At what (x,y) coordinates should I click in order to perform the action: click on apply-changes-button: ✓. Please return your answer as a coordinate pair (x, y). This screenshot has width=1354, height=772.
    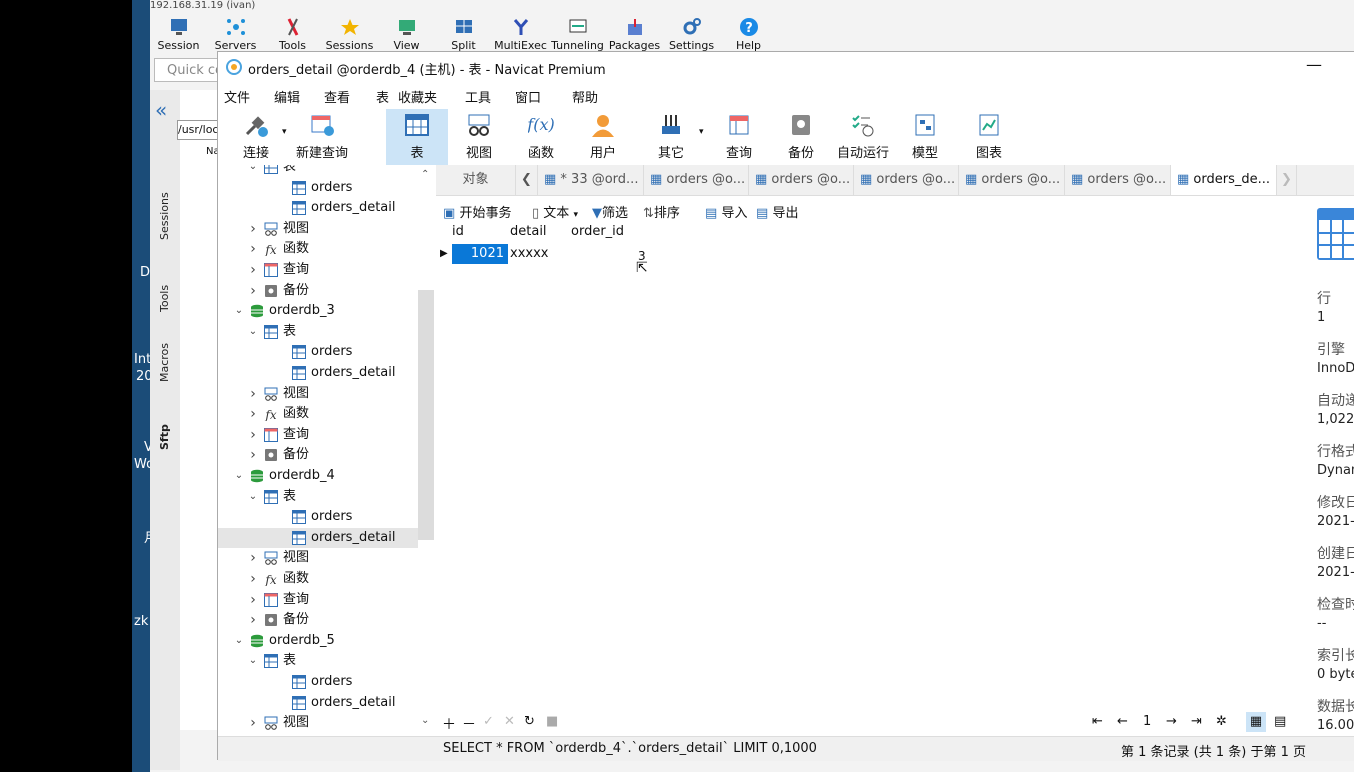
    Looking at the image, I should click on (488, 721).